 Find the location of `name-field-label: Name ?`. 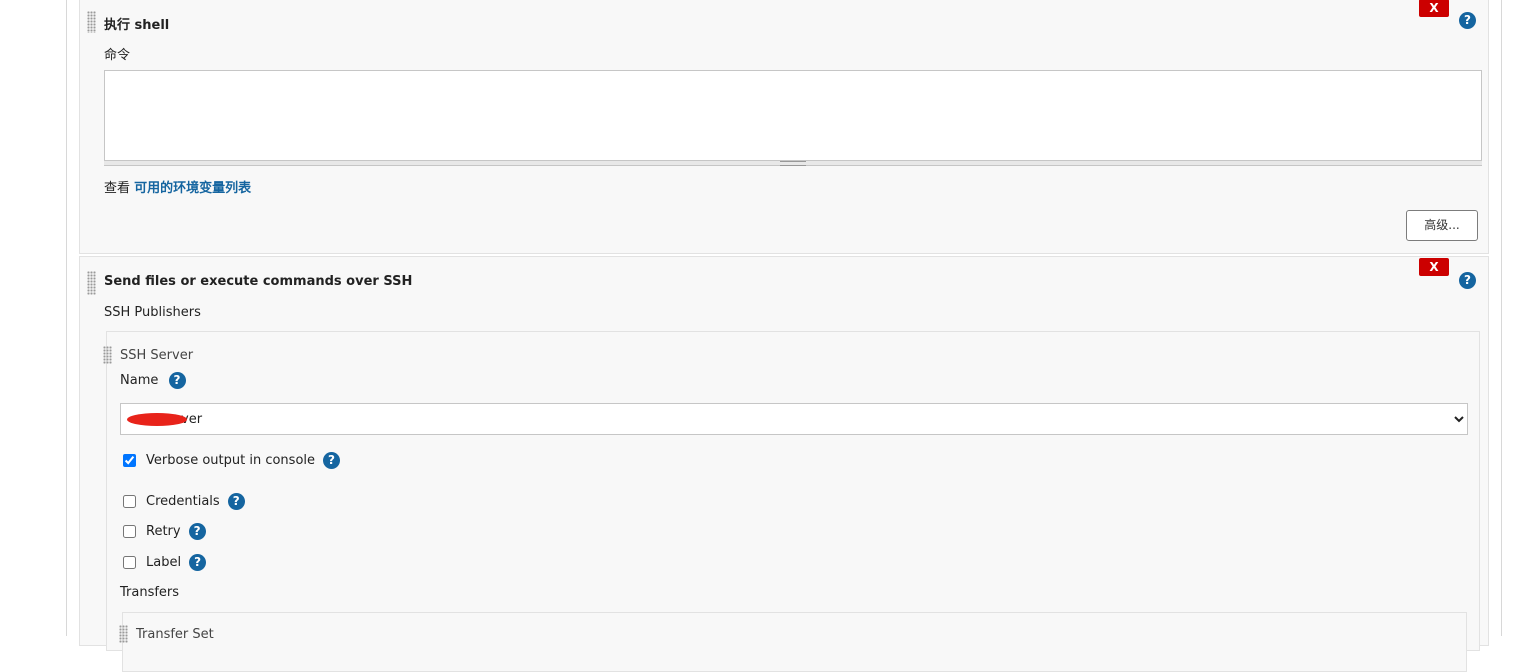

name-field-label: Name ? is located at coordinates (153, 380).